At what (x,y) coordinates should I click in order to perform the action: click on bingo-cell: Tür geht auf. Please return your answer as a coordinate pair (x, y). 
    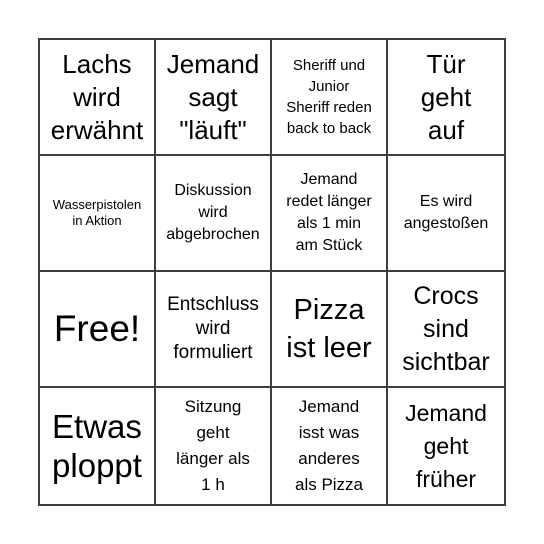
    Looking at the image, I should click on (446, 98).